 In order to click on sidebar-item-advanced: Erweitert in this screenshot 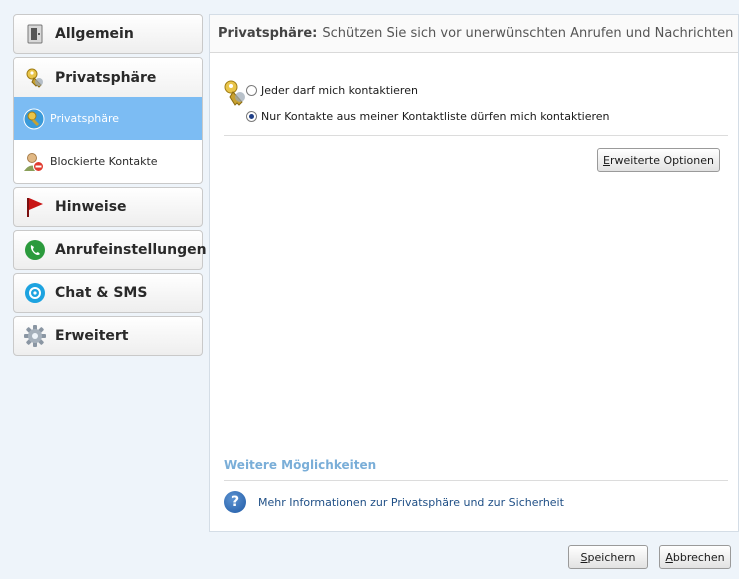, I will do `click(108, 336)`.